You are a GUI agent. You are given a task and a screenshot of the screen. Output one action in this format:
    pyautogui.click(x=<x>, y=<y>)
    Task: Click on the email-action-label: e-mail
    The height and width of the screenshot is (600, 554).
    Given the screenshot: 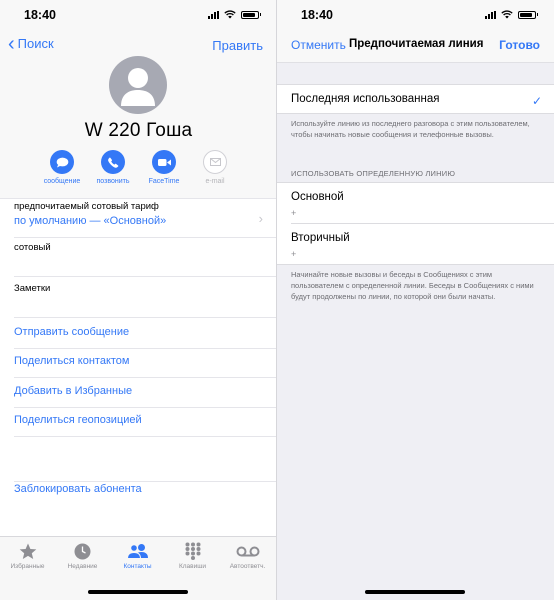 What is the action you would take?
    pyautogui.click(x=215, y=181)
    